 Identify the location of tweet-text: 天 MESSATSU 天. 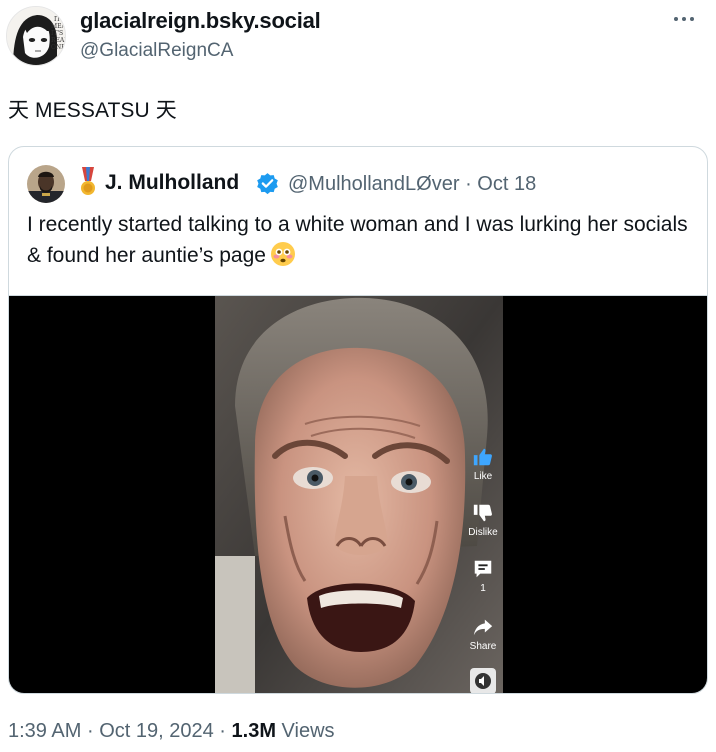
(92, 110).